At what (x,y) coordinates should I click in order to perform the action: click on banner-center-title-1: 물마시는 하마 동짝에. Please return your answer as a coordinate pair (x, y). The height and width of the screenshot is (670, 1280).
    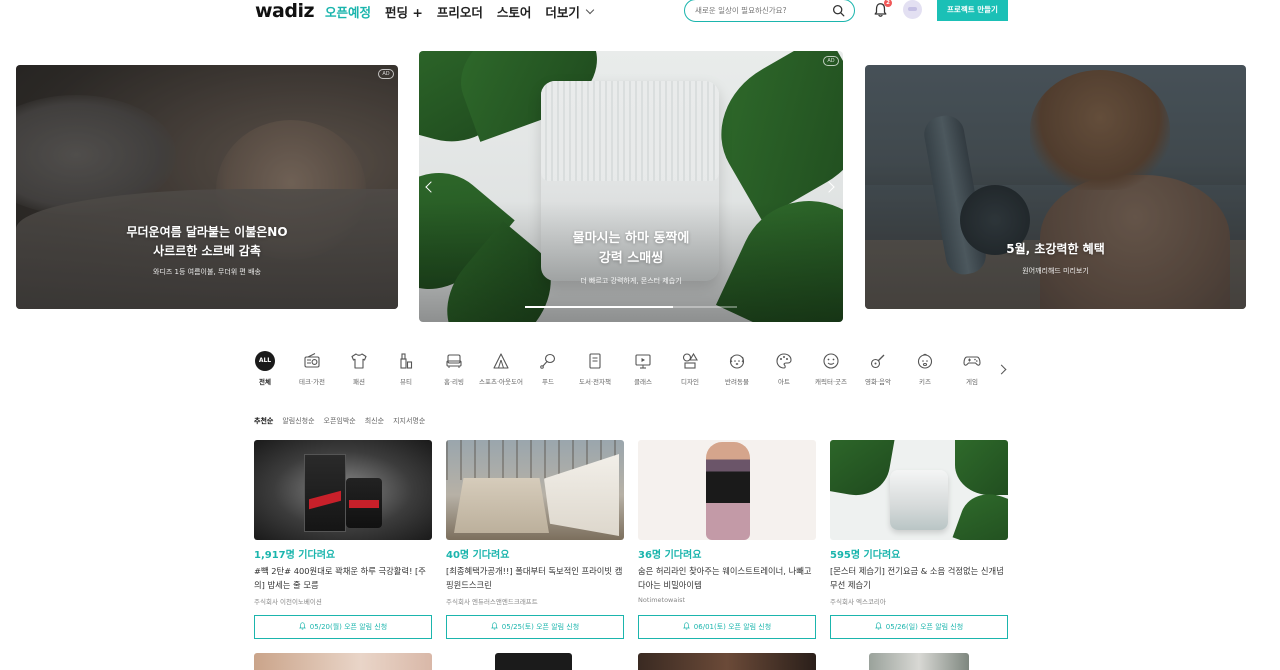
    Looking at the image, I should click on (631, 238).